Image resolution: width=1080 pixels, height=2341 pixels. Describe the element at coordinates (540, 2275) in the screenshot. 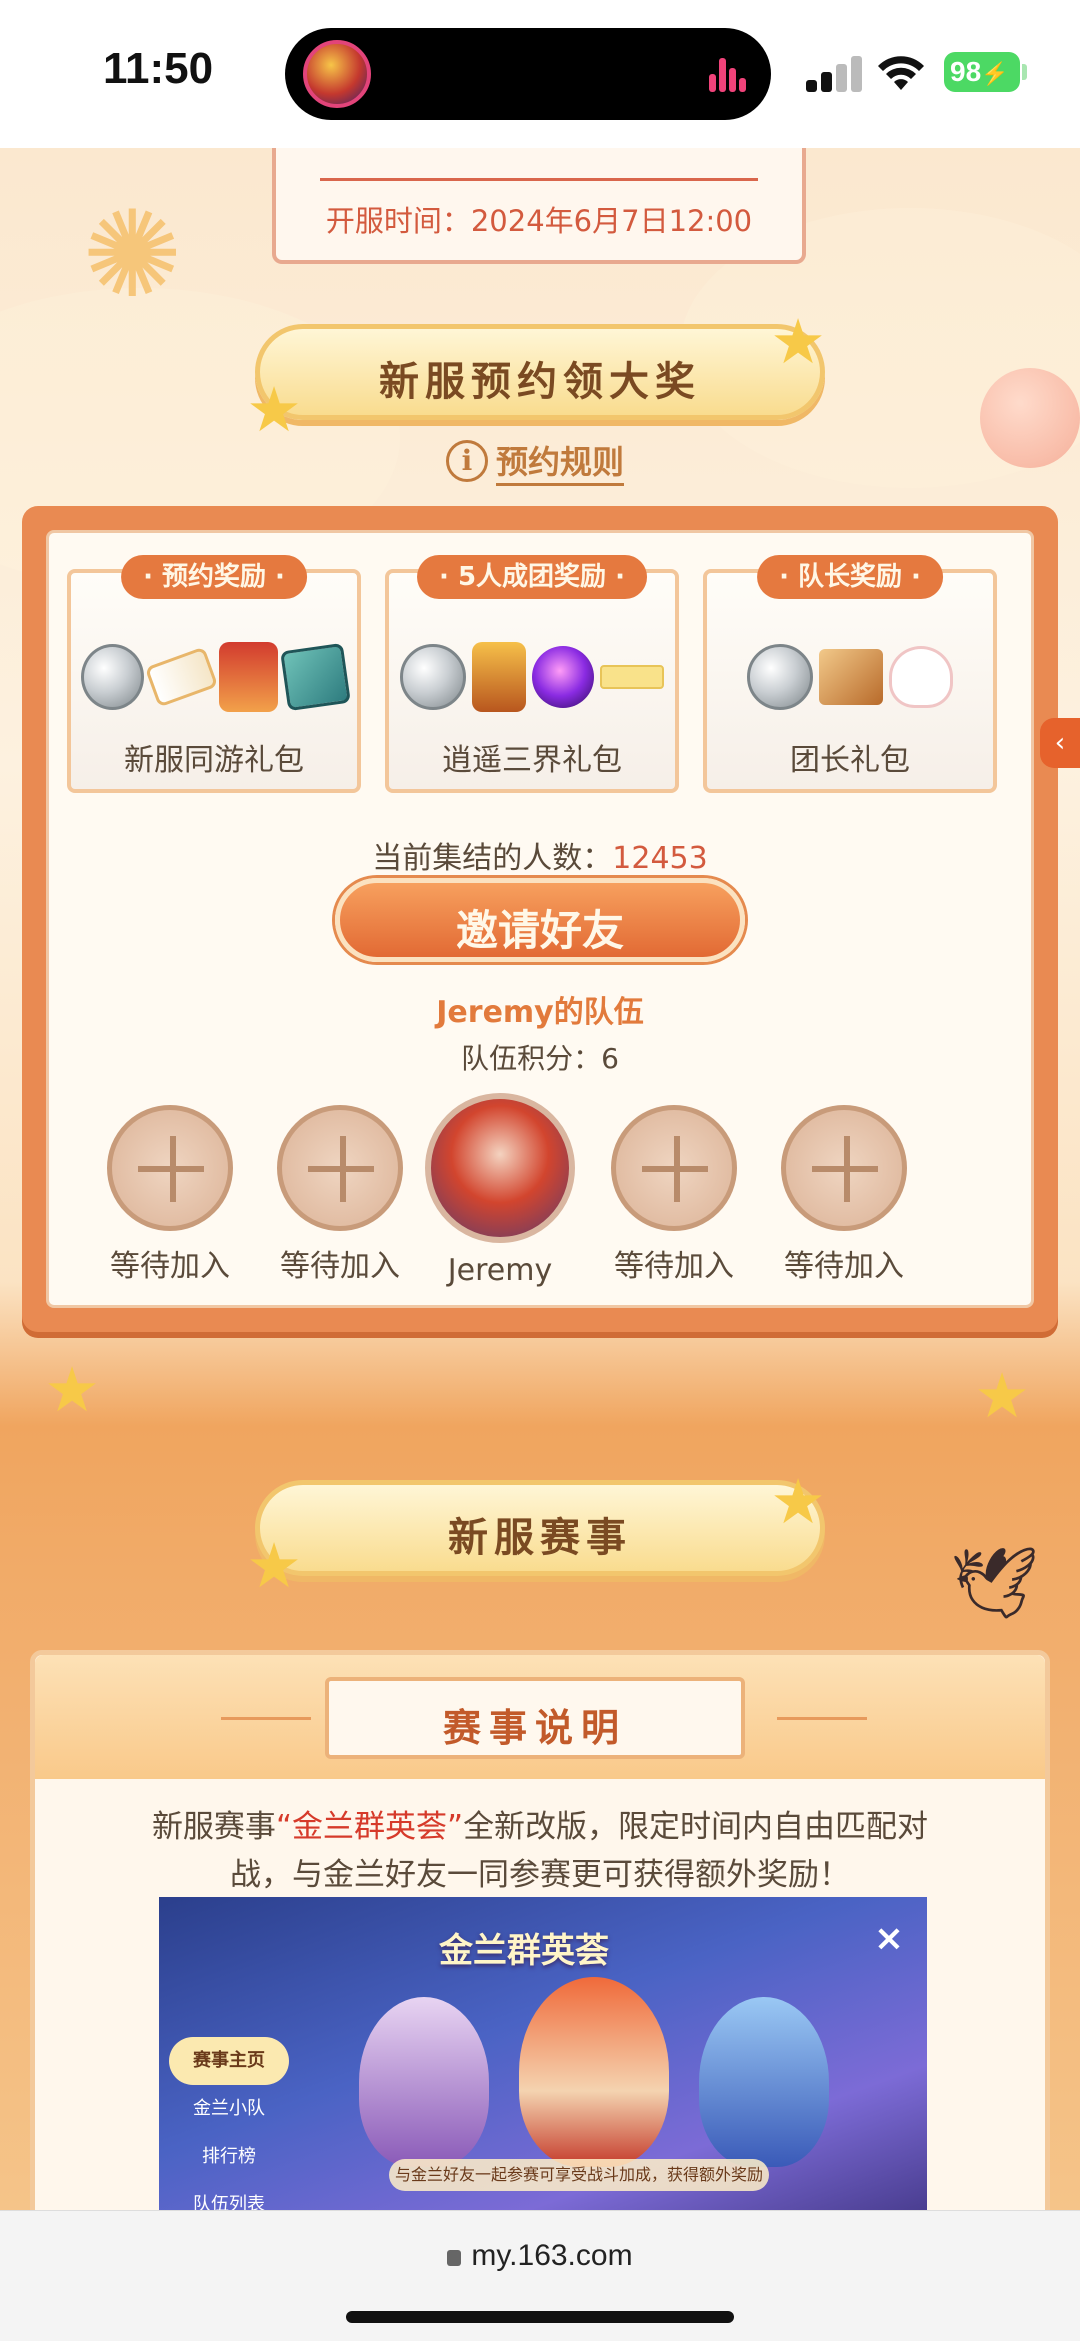

I see `browser-bar: my.163.com` at that location.